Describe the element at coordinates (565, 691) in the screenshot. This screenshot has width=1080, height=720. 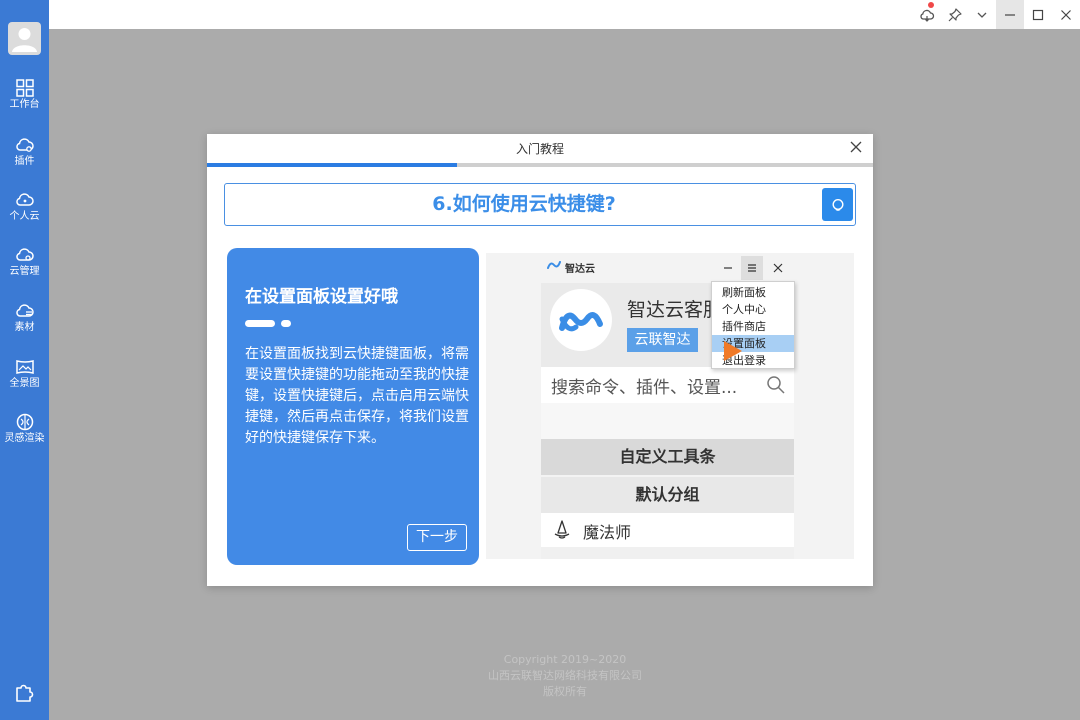
I see `footer-rights: 版权所有` at that location.